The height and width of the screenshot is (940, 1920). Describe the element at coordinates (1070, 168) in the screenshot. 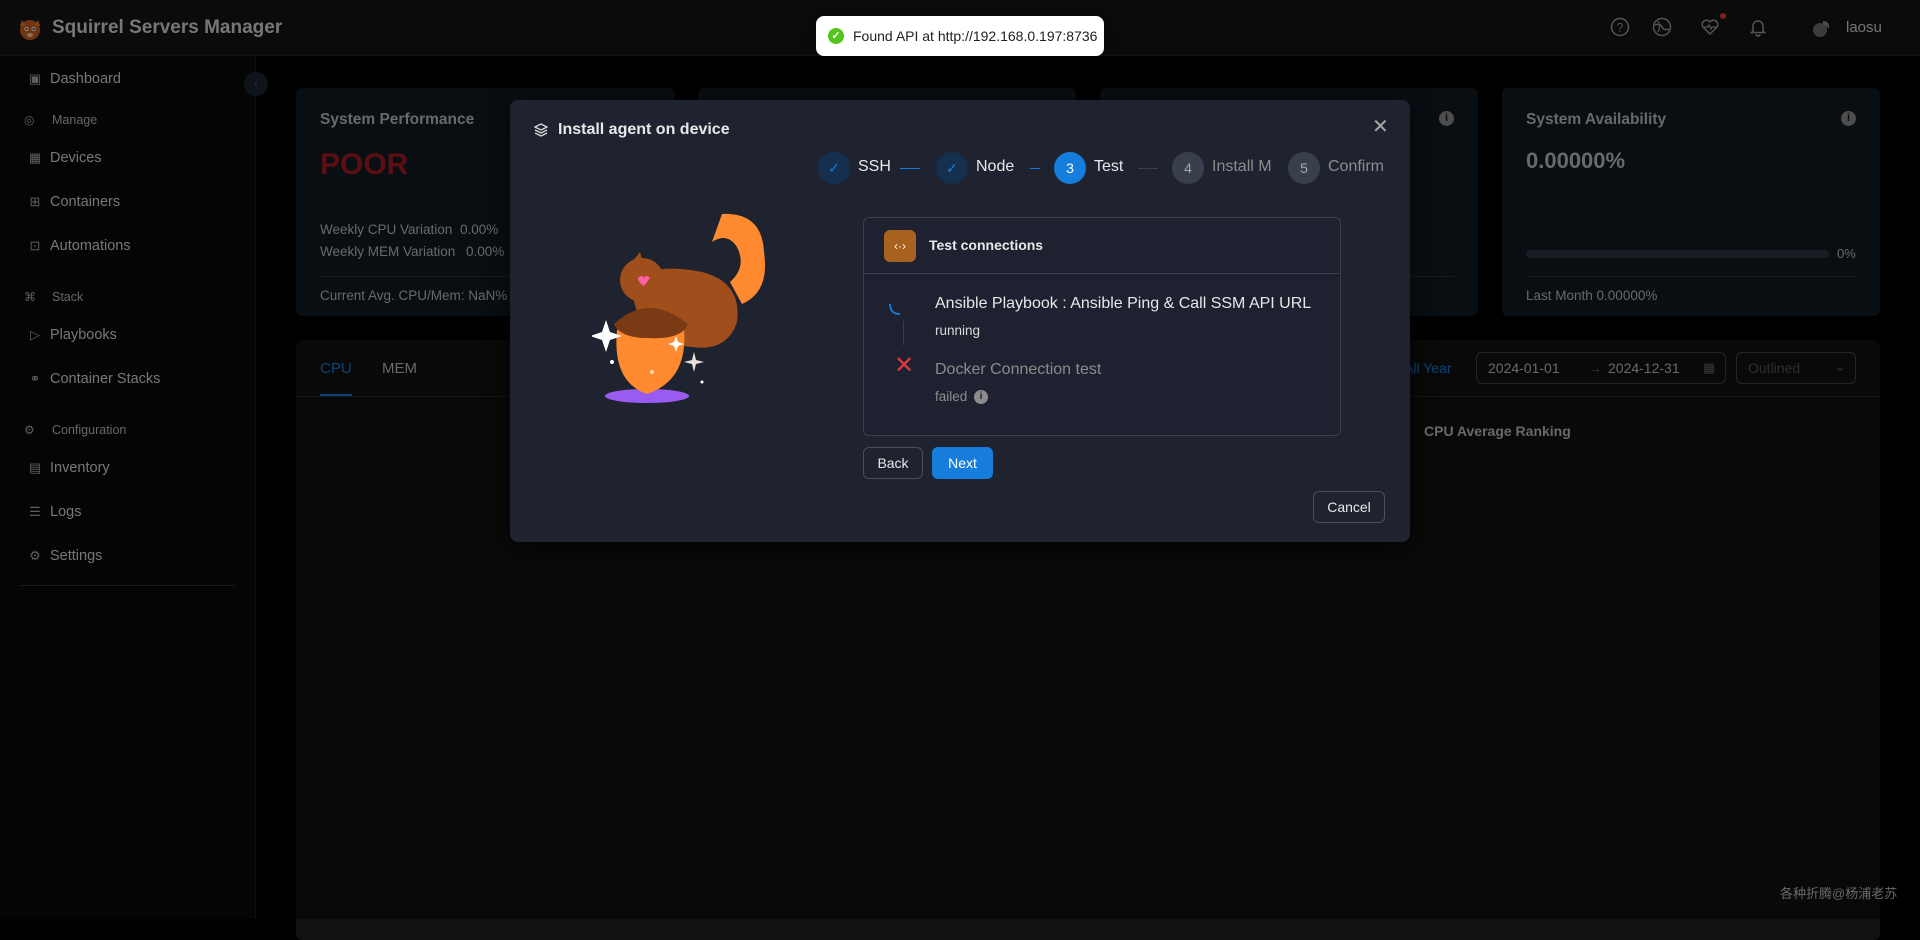

I see `step-3-number: 3` at that location.